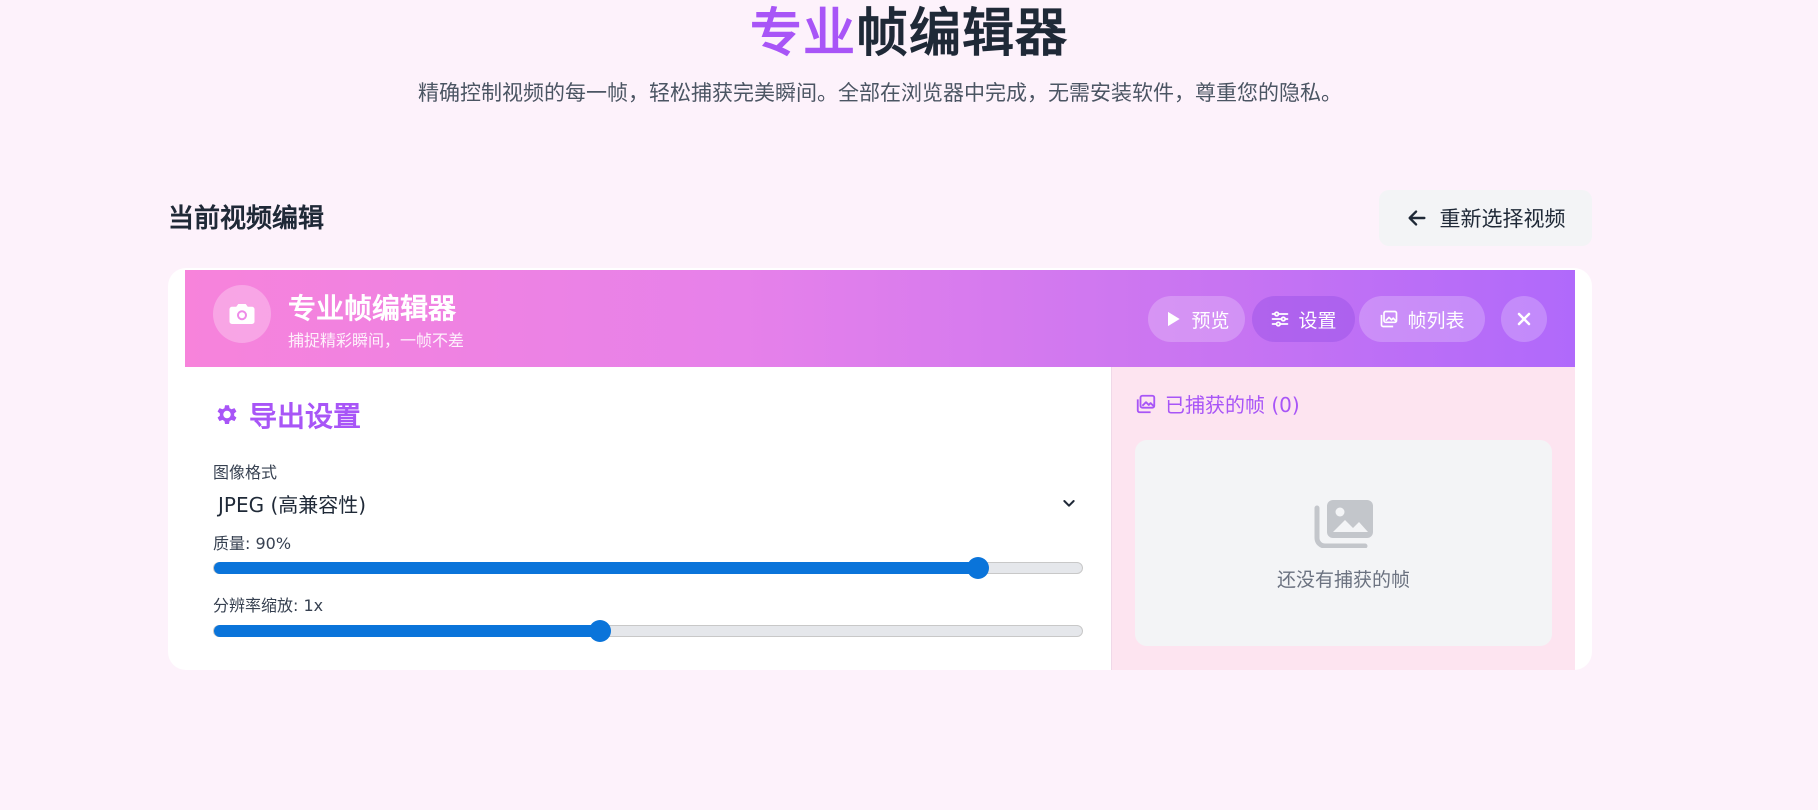 This screenshot has height=810, width=1818. I want to click on close-icon, so click(1524, 319).